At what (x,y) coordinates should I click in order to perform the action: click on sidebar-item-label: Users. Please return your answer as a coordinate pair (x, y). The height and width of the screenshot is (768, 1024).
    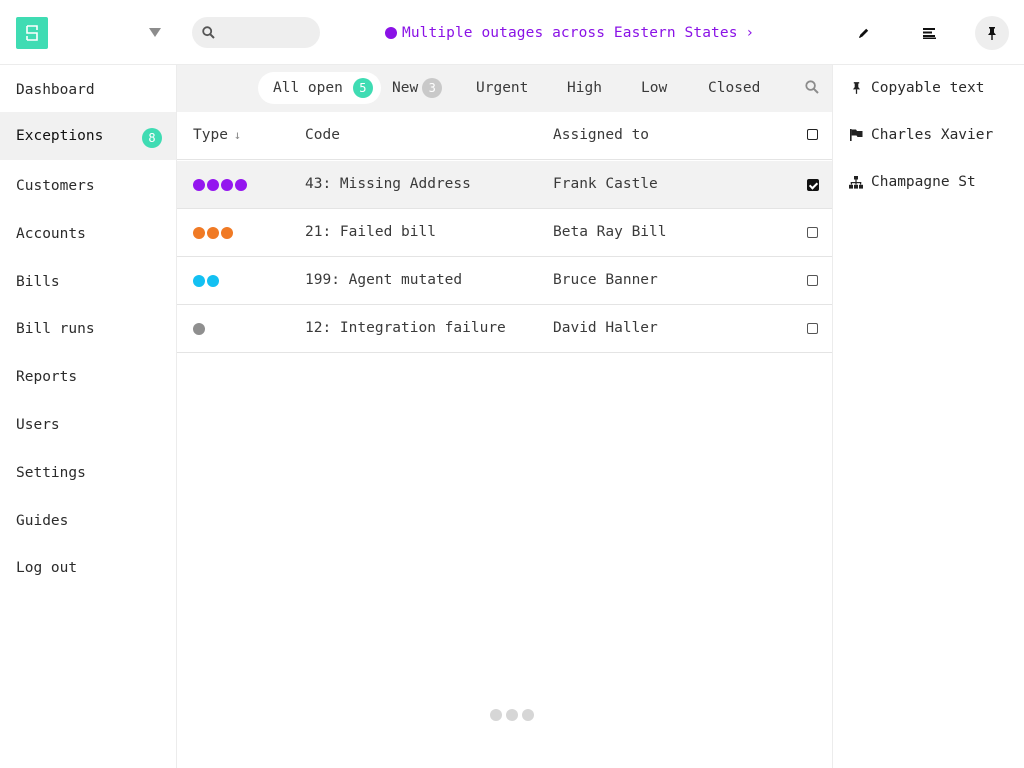
    Looking at the image, I should click on (38, 425).